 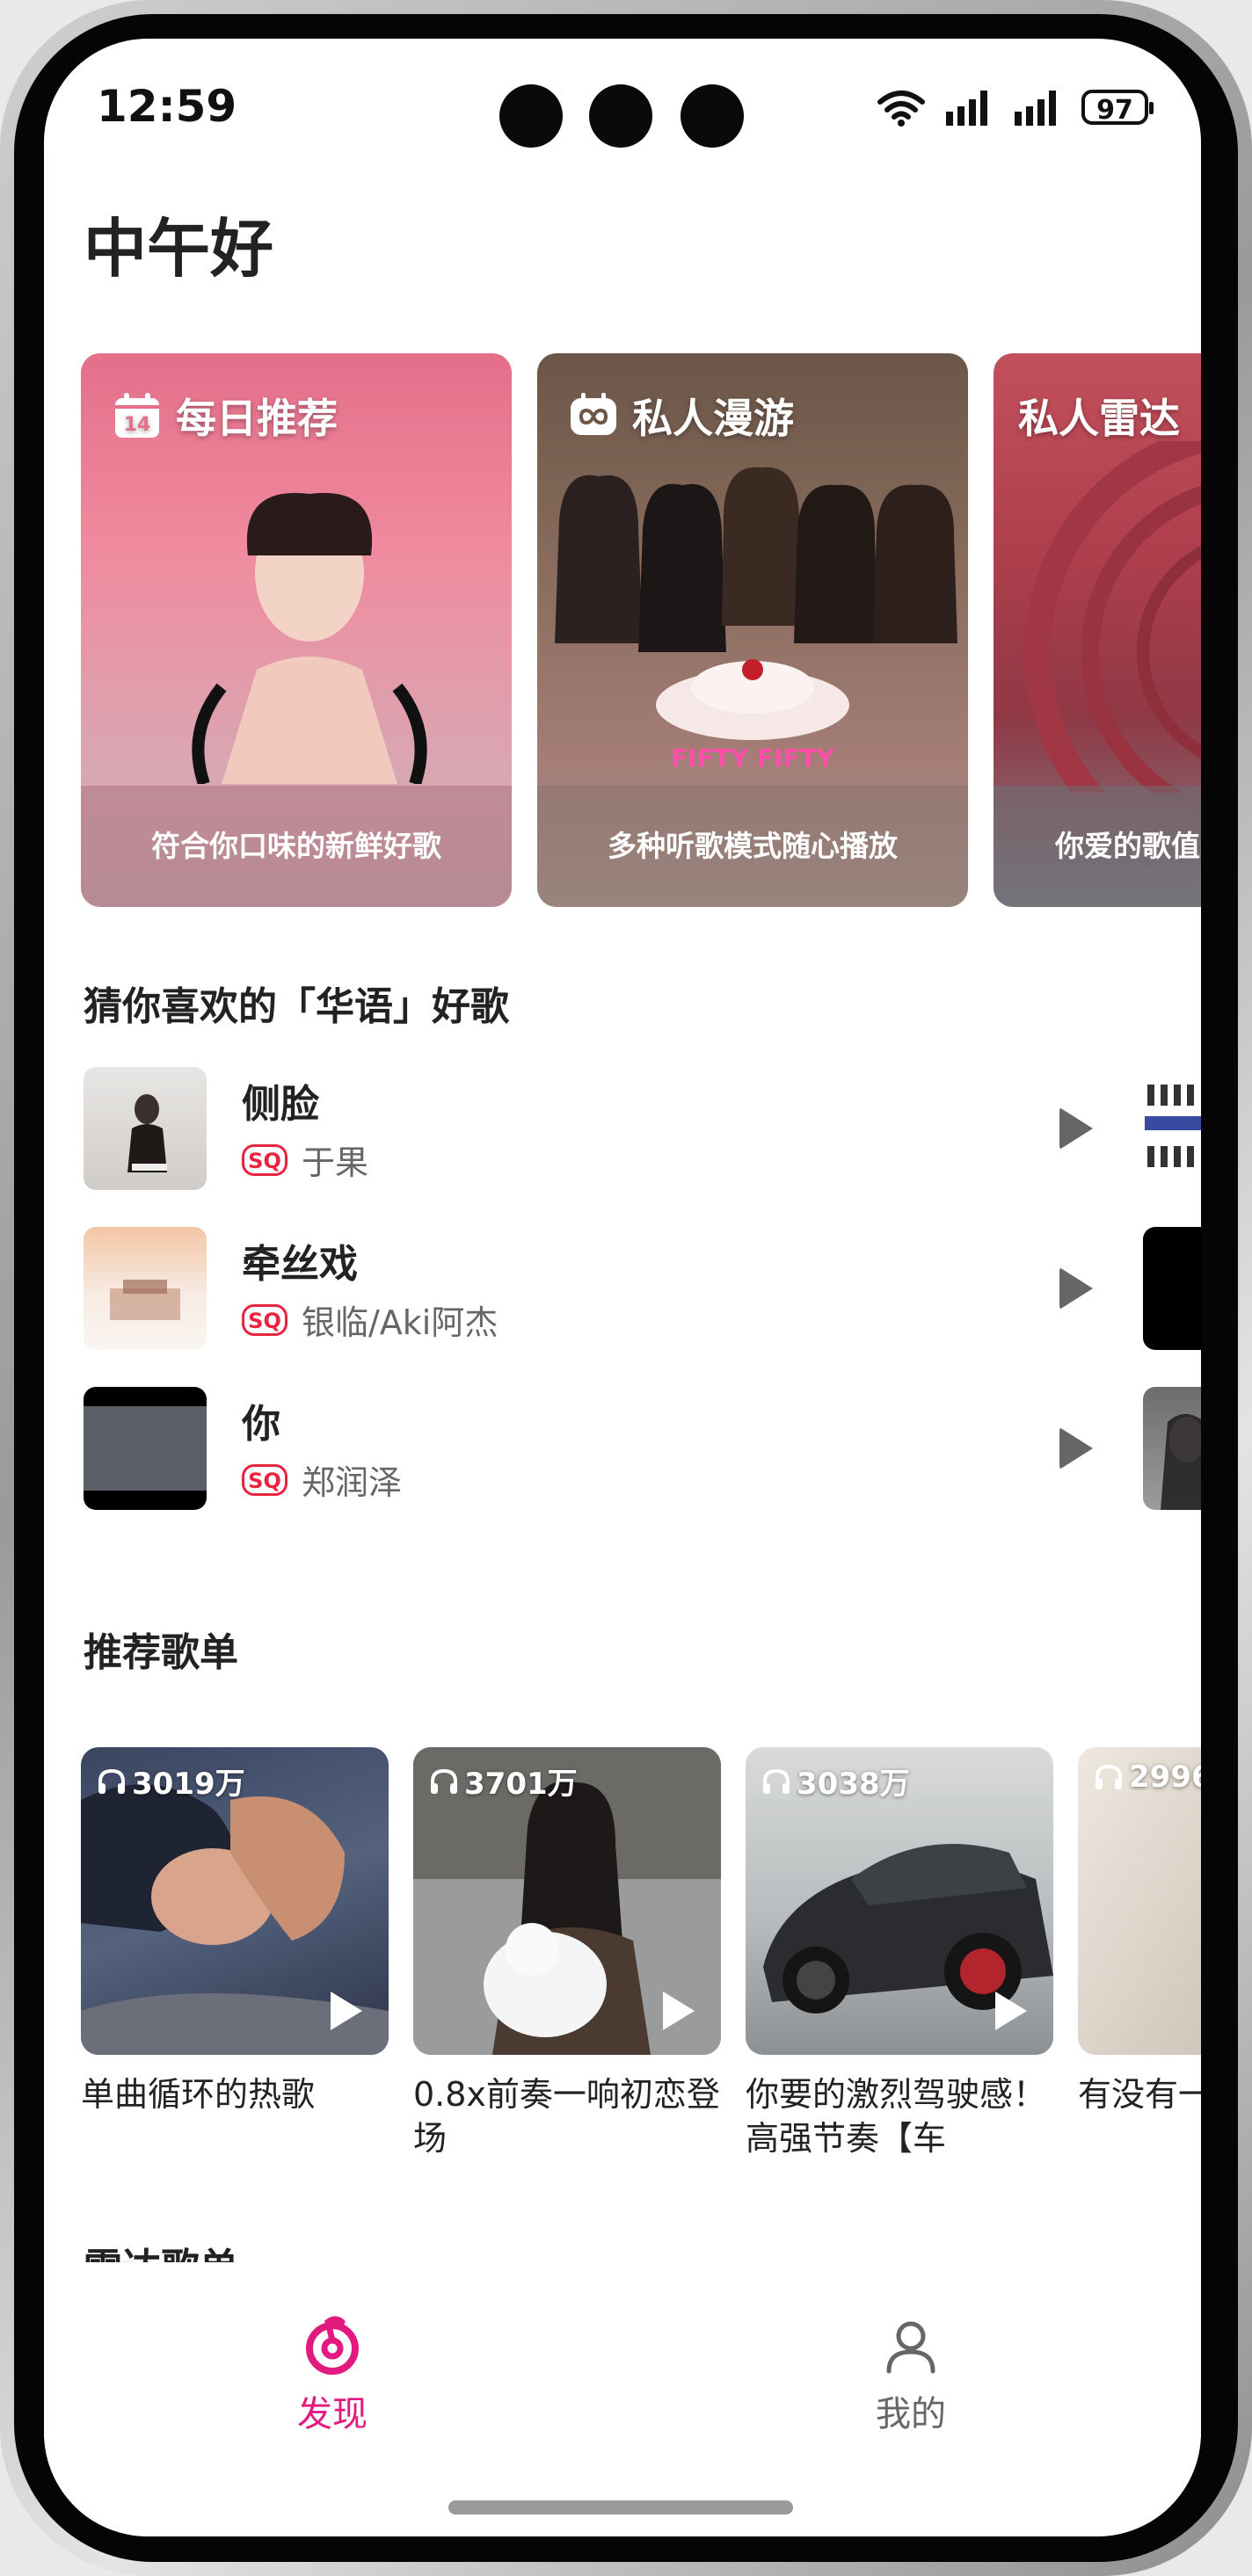 I want to click on wifi-icon, so click(x=901, y=109).